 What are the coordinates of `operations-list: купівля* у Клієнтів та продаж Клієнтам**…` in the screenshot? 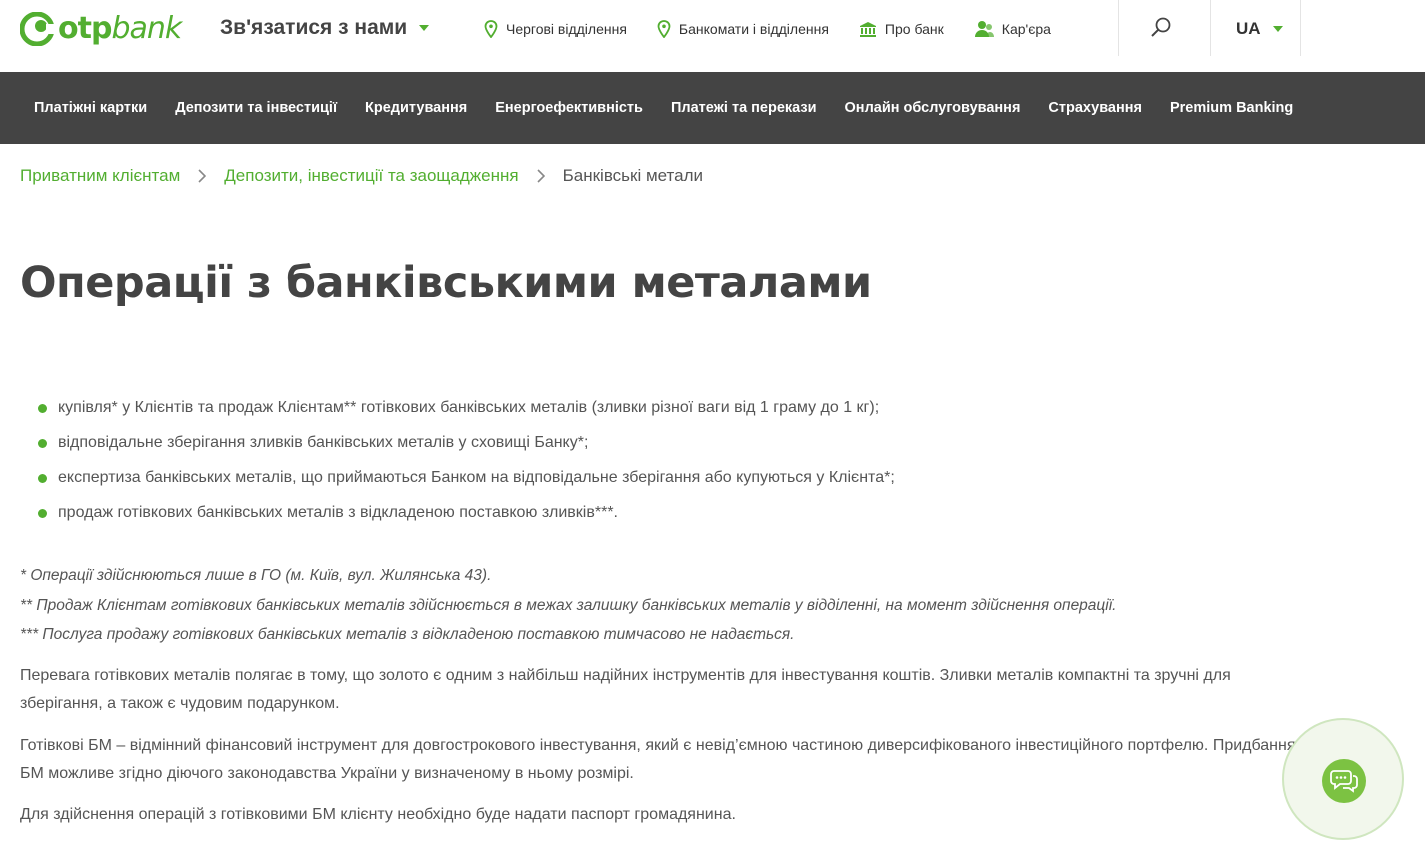 It's located at (466, 466).